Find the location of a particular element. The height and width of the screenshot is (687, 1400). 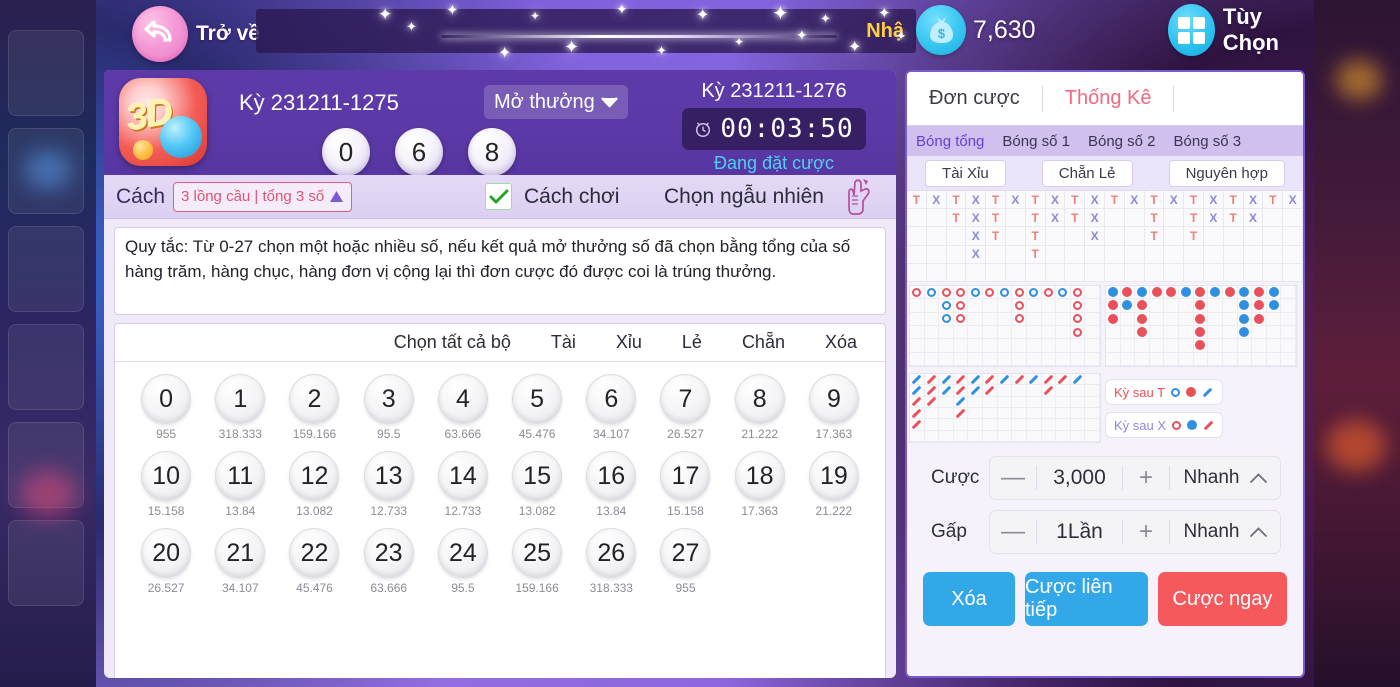

number-option: 8 21.222 is located at coordinates (760, 407).